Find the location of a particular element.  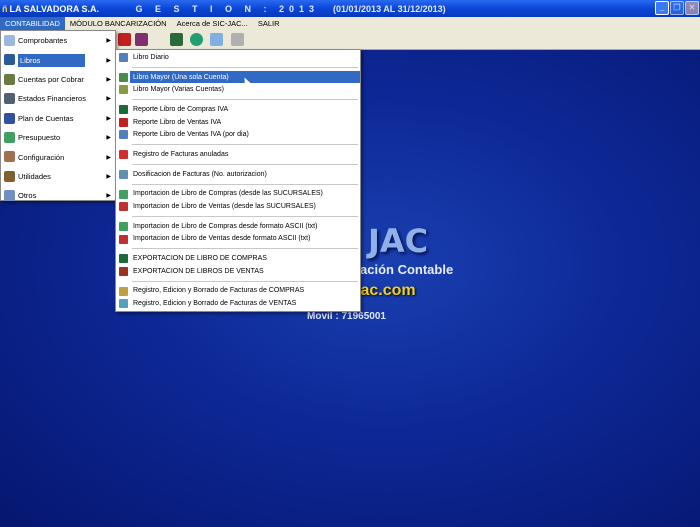

company-name: LA SALVADORA S.A. is located at coordinates (54, 8).